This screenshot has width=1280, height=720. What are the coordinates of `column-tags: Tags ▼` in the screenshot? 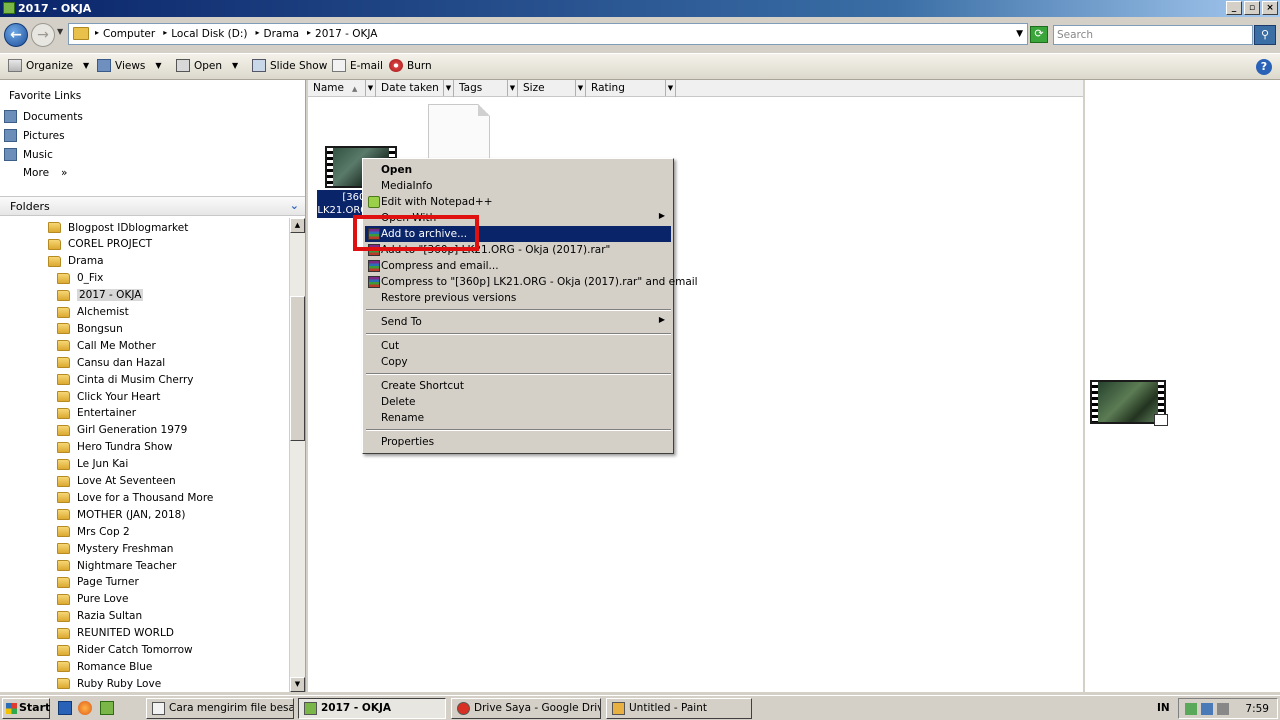 It's located at (486, 88).